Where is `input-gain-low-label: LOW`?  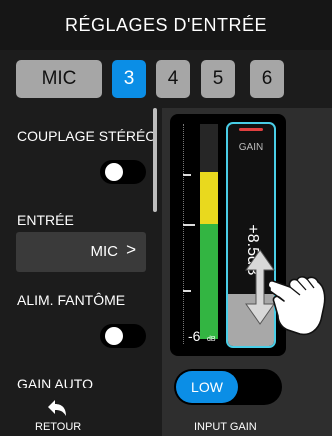
input-gain-low-label: LOW is located at coordinates (207, 387).